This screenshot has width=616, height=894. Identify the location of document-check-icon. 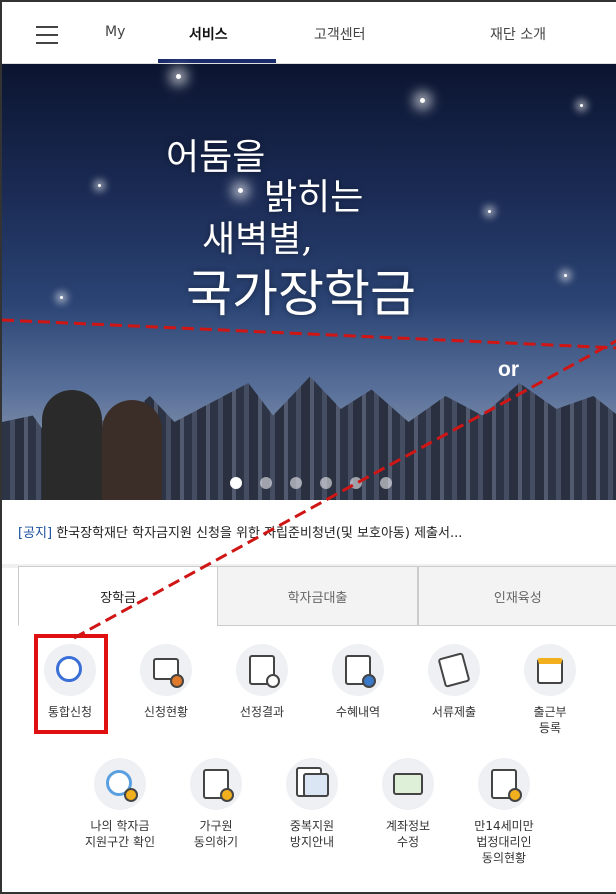
(216, 784).